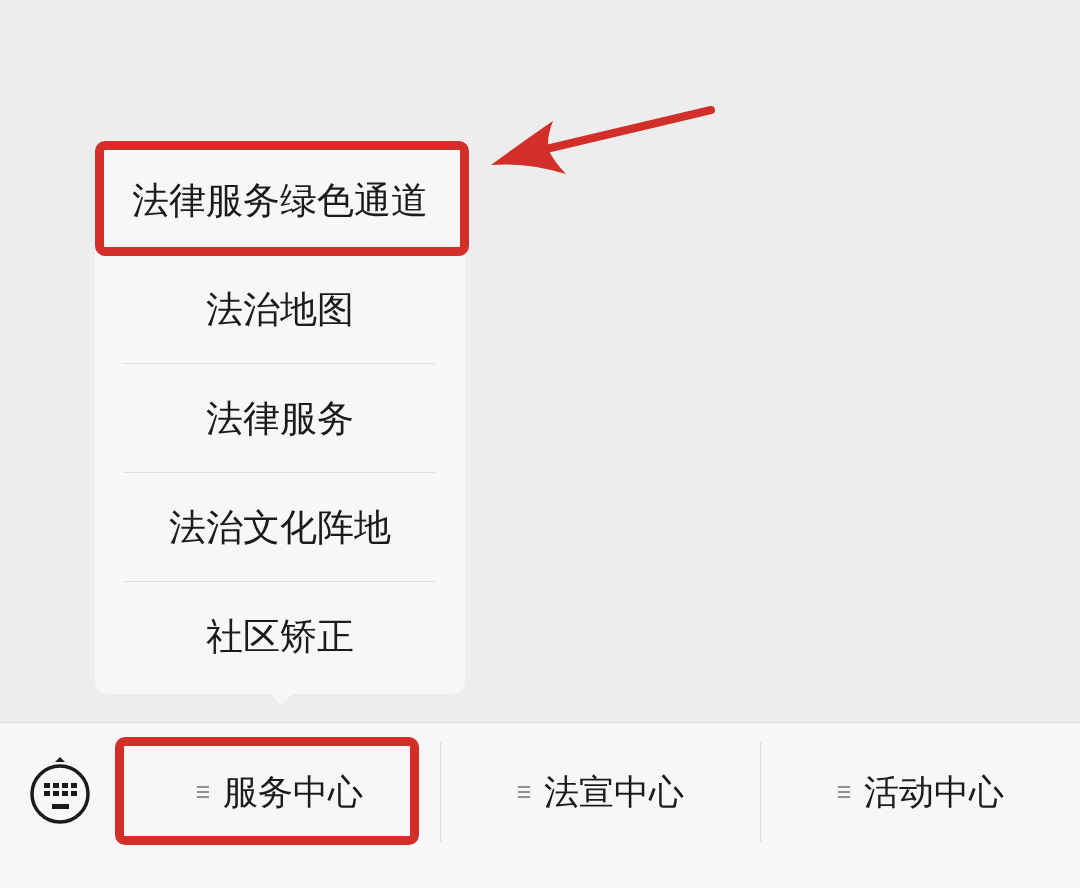 The width and height of the screenshot is (1080, 888). What do you see at coordinates (280, 636) in the screenshot?
I see `menu-item: 社区矫正` at bounding box center [280, 636].